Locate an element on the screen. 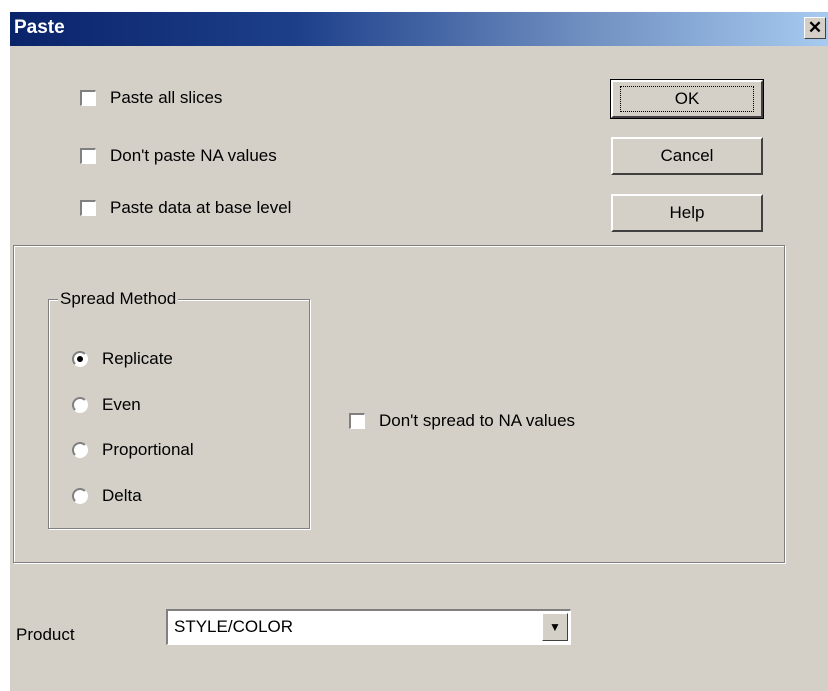 This screenshot has height=691, width=828. radio-even-label: Even is located at coordinates (121, 404).